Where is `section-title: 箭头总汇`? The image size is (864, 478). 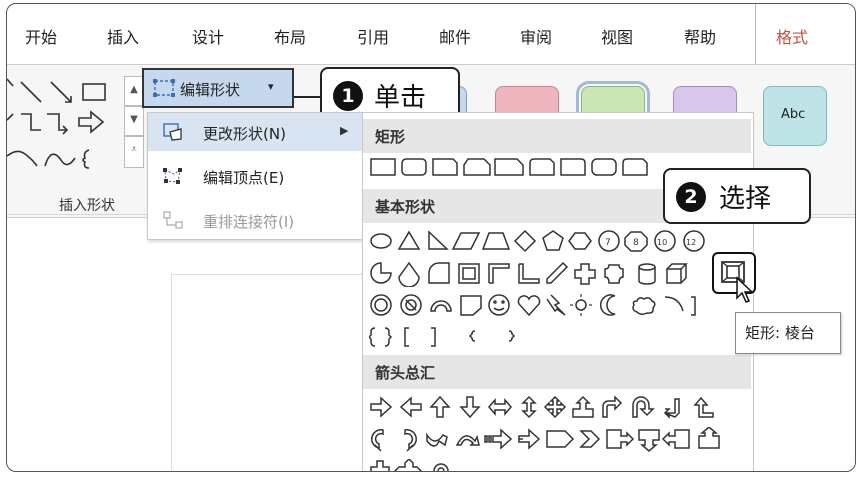 section-title: 箭头总汇 is located at coordinates (405, 373).